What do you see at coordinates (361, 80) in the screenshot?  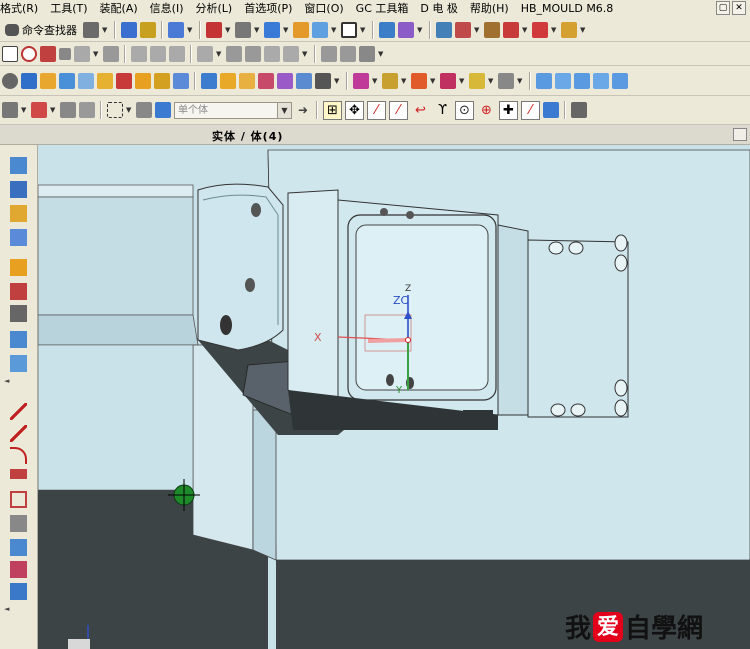 I see `sew-icon` at bounding box center [361, 80].